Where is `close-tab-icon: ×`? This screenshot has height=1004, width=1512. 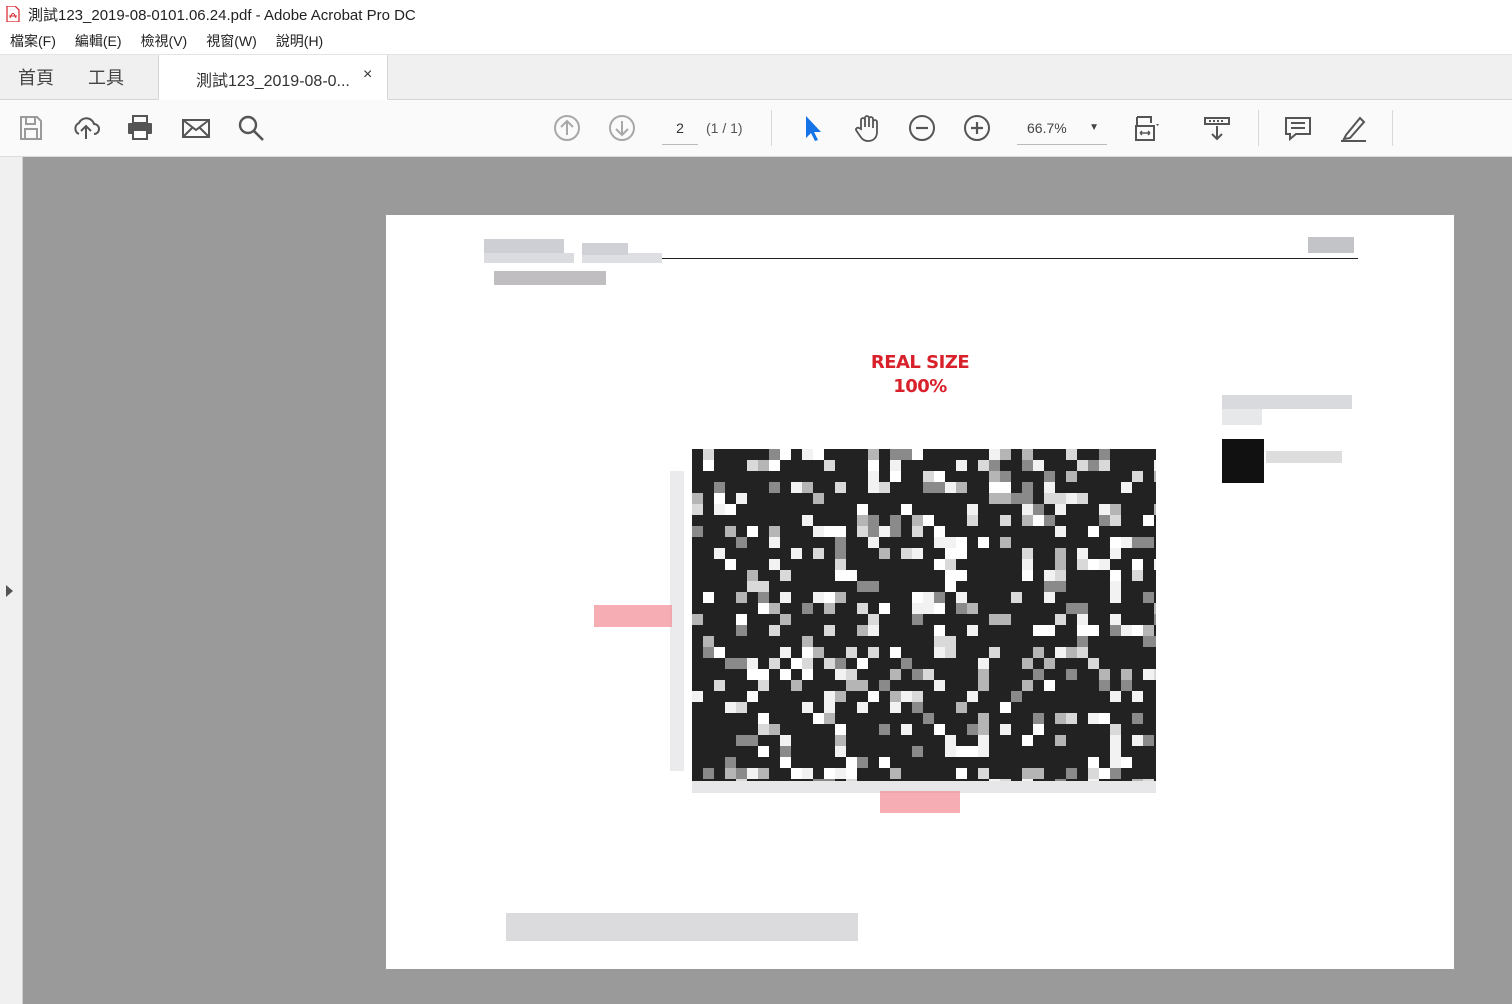 close-tab-icon: × is located at coordinates (367, 75).